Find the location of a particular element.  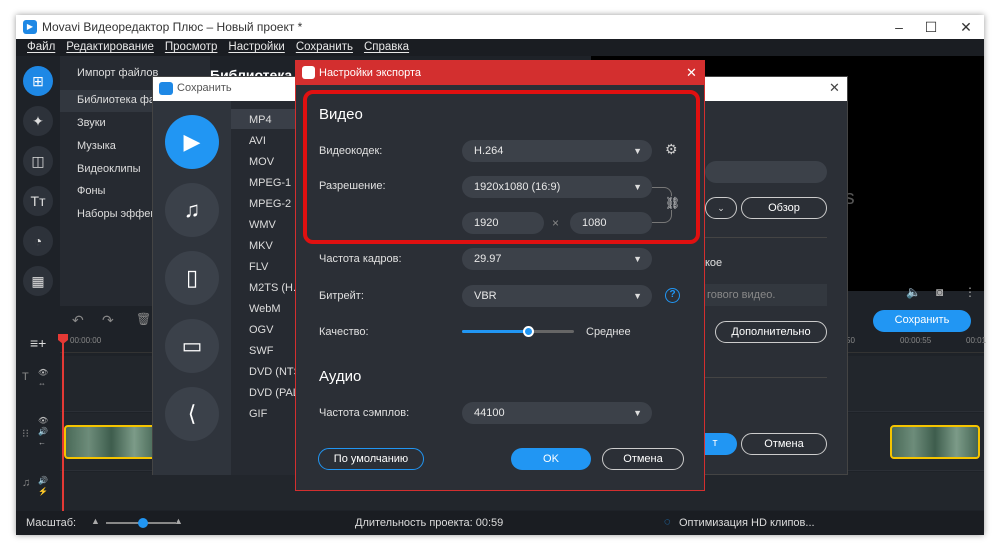

video-file-icon: ▶ is located at coordinates (192, 142).